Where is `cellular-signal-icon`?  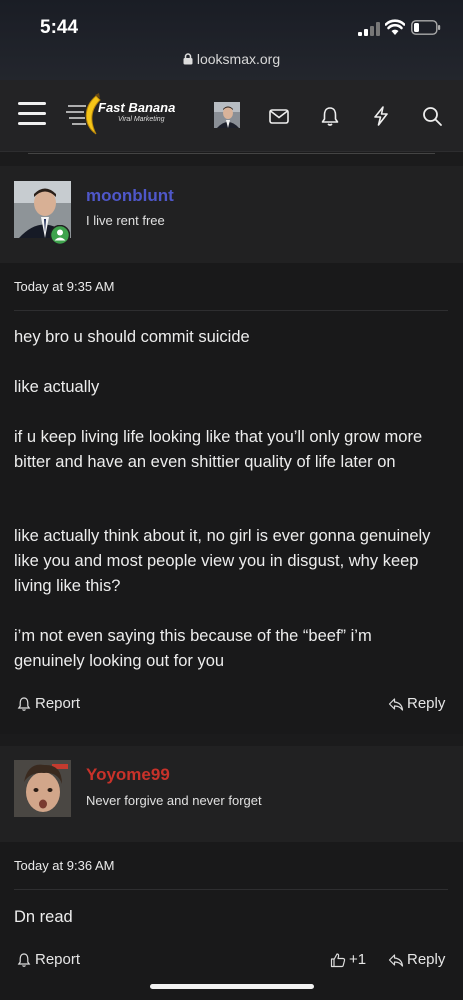 cellular-signal-icon is located at coordinates (369, 29).